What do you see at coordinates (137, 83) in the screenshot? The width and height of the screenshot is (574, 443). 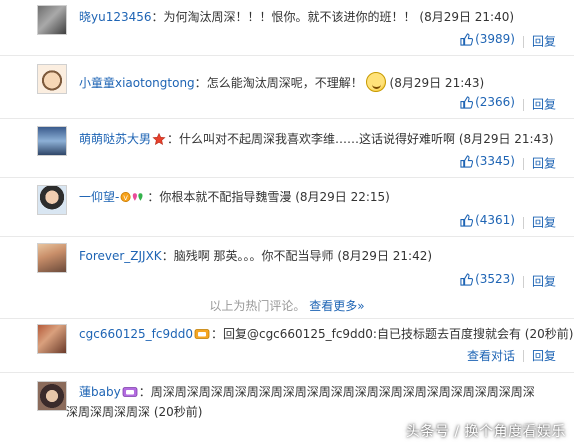 I see `comment-username: 小童童xiaotongtong` at bounding box center [137, 83].